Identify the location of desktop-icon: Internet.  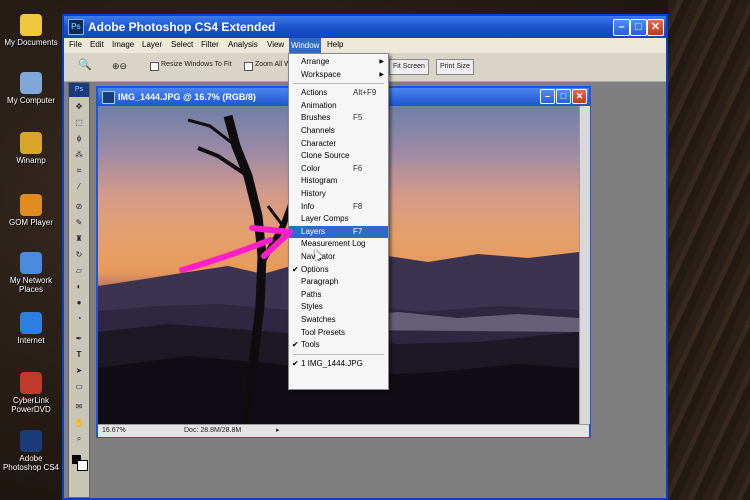
(31, 328).